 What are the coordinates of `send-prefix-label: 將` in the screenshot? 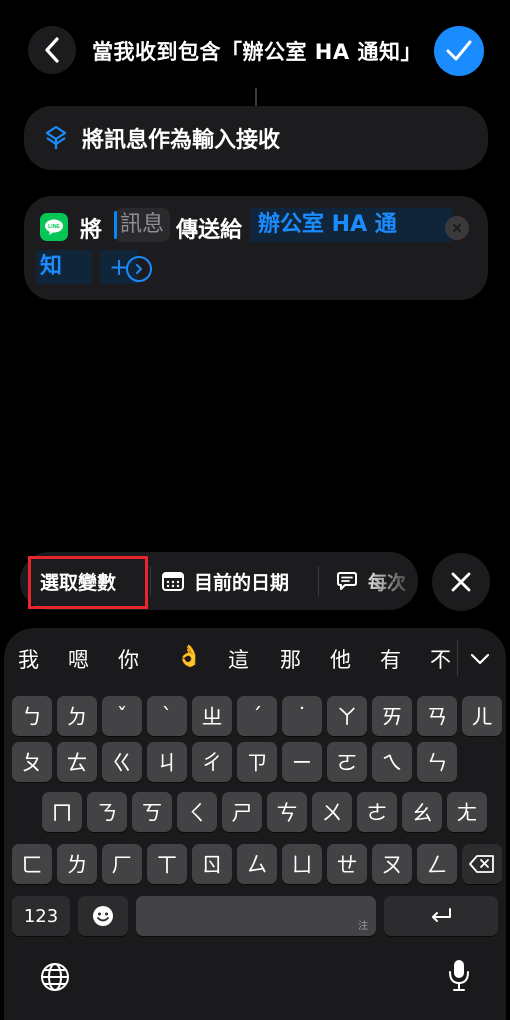 It's located at (91, 230).